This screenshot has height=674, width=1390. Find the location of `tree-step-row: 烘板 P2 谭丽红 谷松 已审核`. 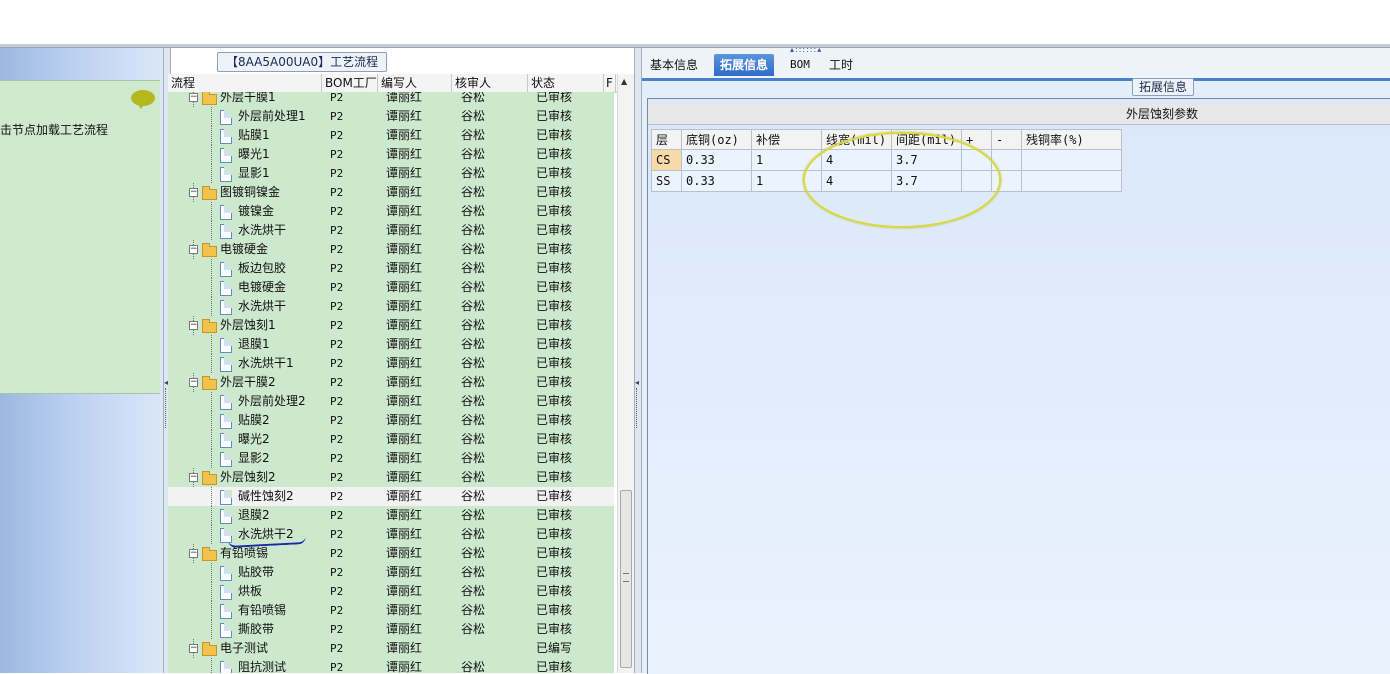

tree-step-row: 烘板 P2 谭丽红 谷松 已审核 is located at coordinates (391, 591).